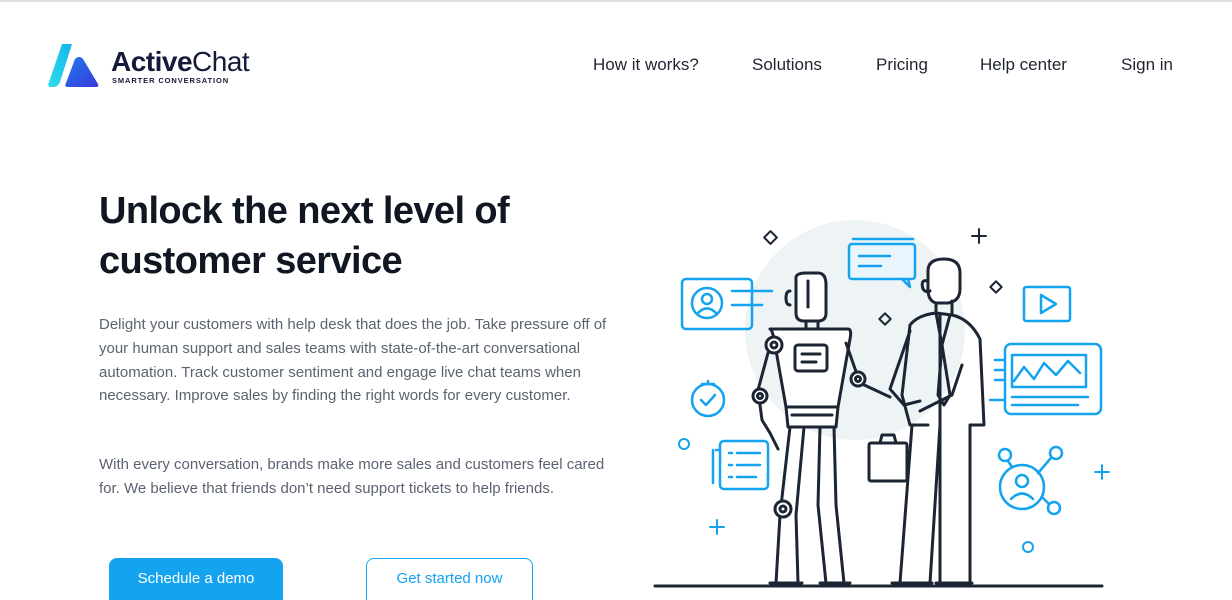 The width and height of the screenshot is (1232, 600). I want to click on brand-name-regular: Chat, so click(221, 61).